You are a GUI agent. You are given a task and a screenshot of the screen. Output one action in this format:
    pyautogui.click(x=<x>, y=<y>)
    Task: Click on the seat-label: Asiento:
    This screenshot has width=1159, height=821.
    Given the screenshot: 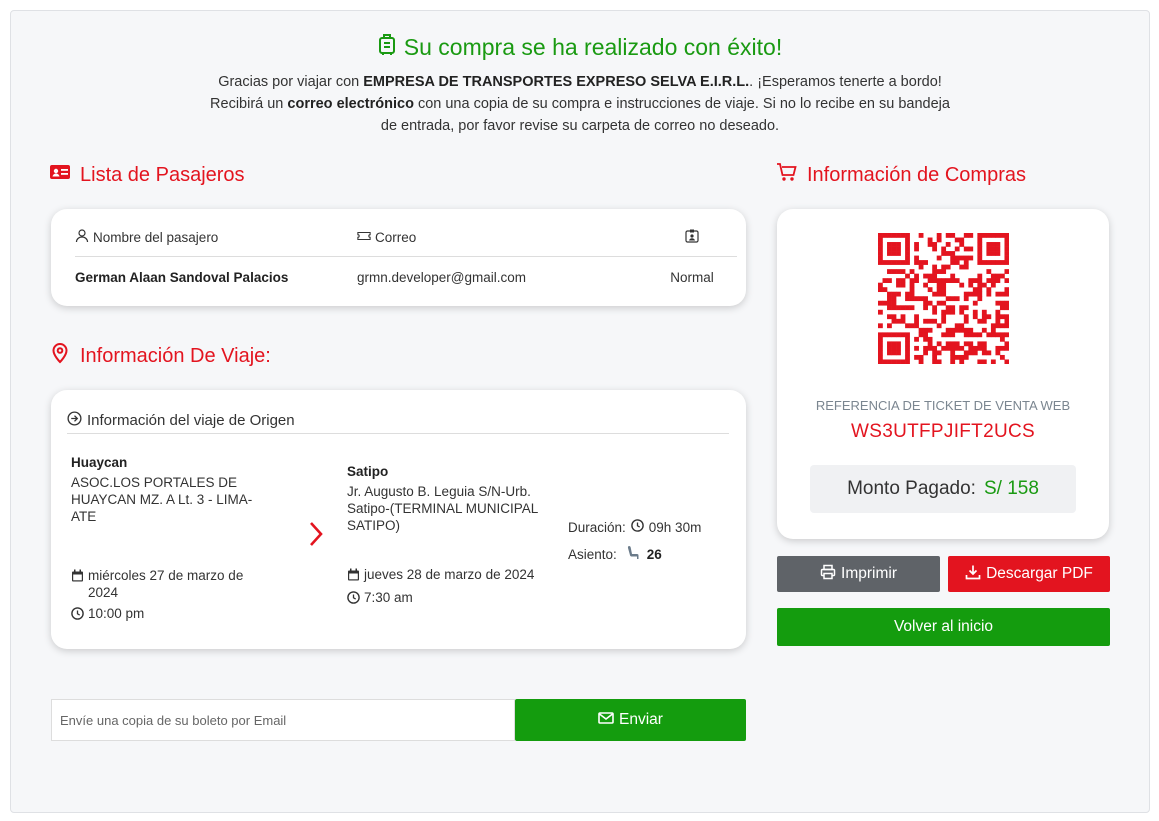 What is the action you would take?
    pyautogui.click(x=592, y=554)
    